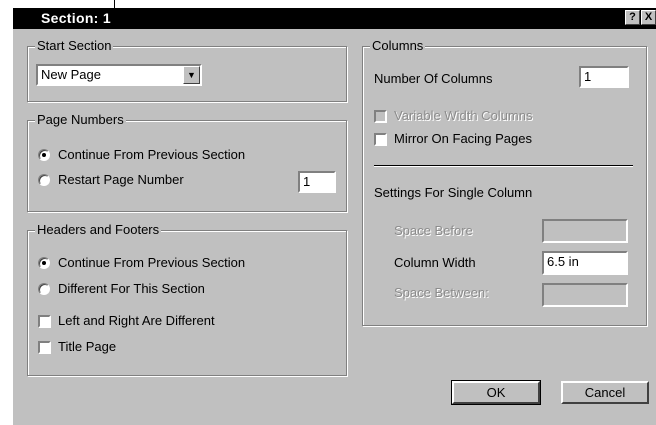 This screenshot has width=656, height=425. What do you see at coordinates (74, 45) in the screenshot?
I see `start-section-legend: Start Section` at bounding box center [74, 45].